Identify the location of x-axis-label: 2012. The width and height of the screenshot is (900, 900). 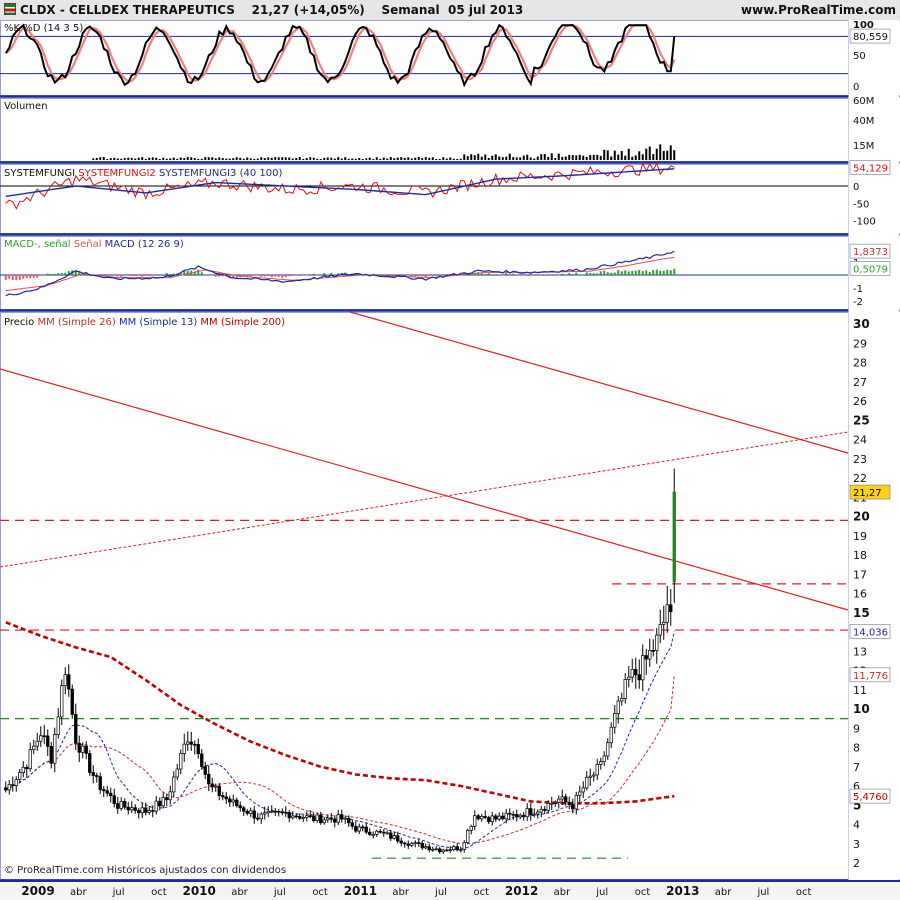
(521, 891).